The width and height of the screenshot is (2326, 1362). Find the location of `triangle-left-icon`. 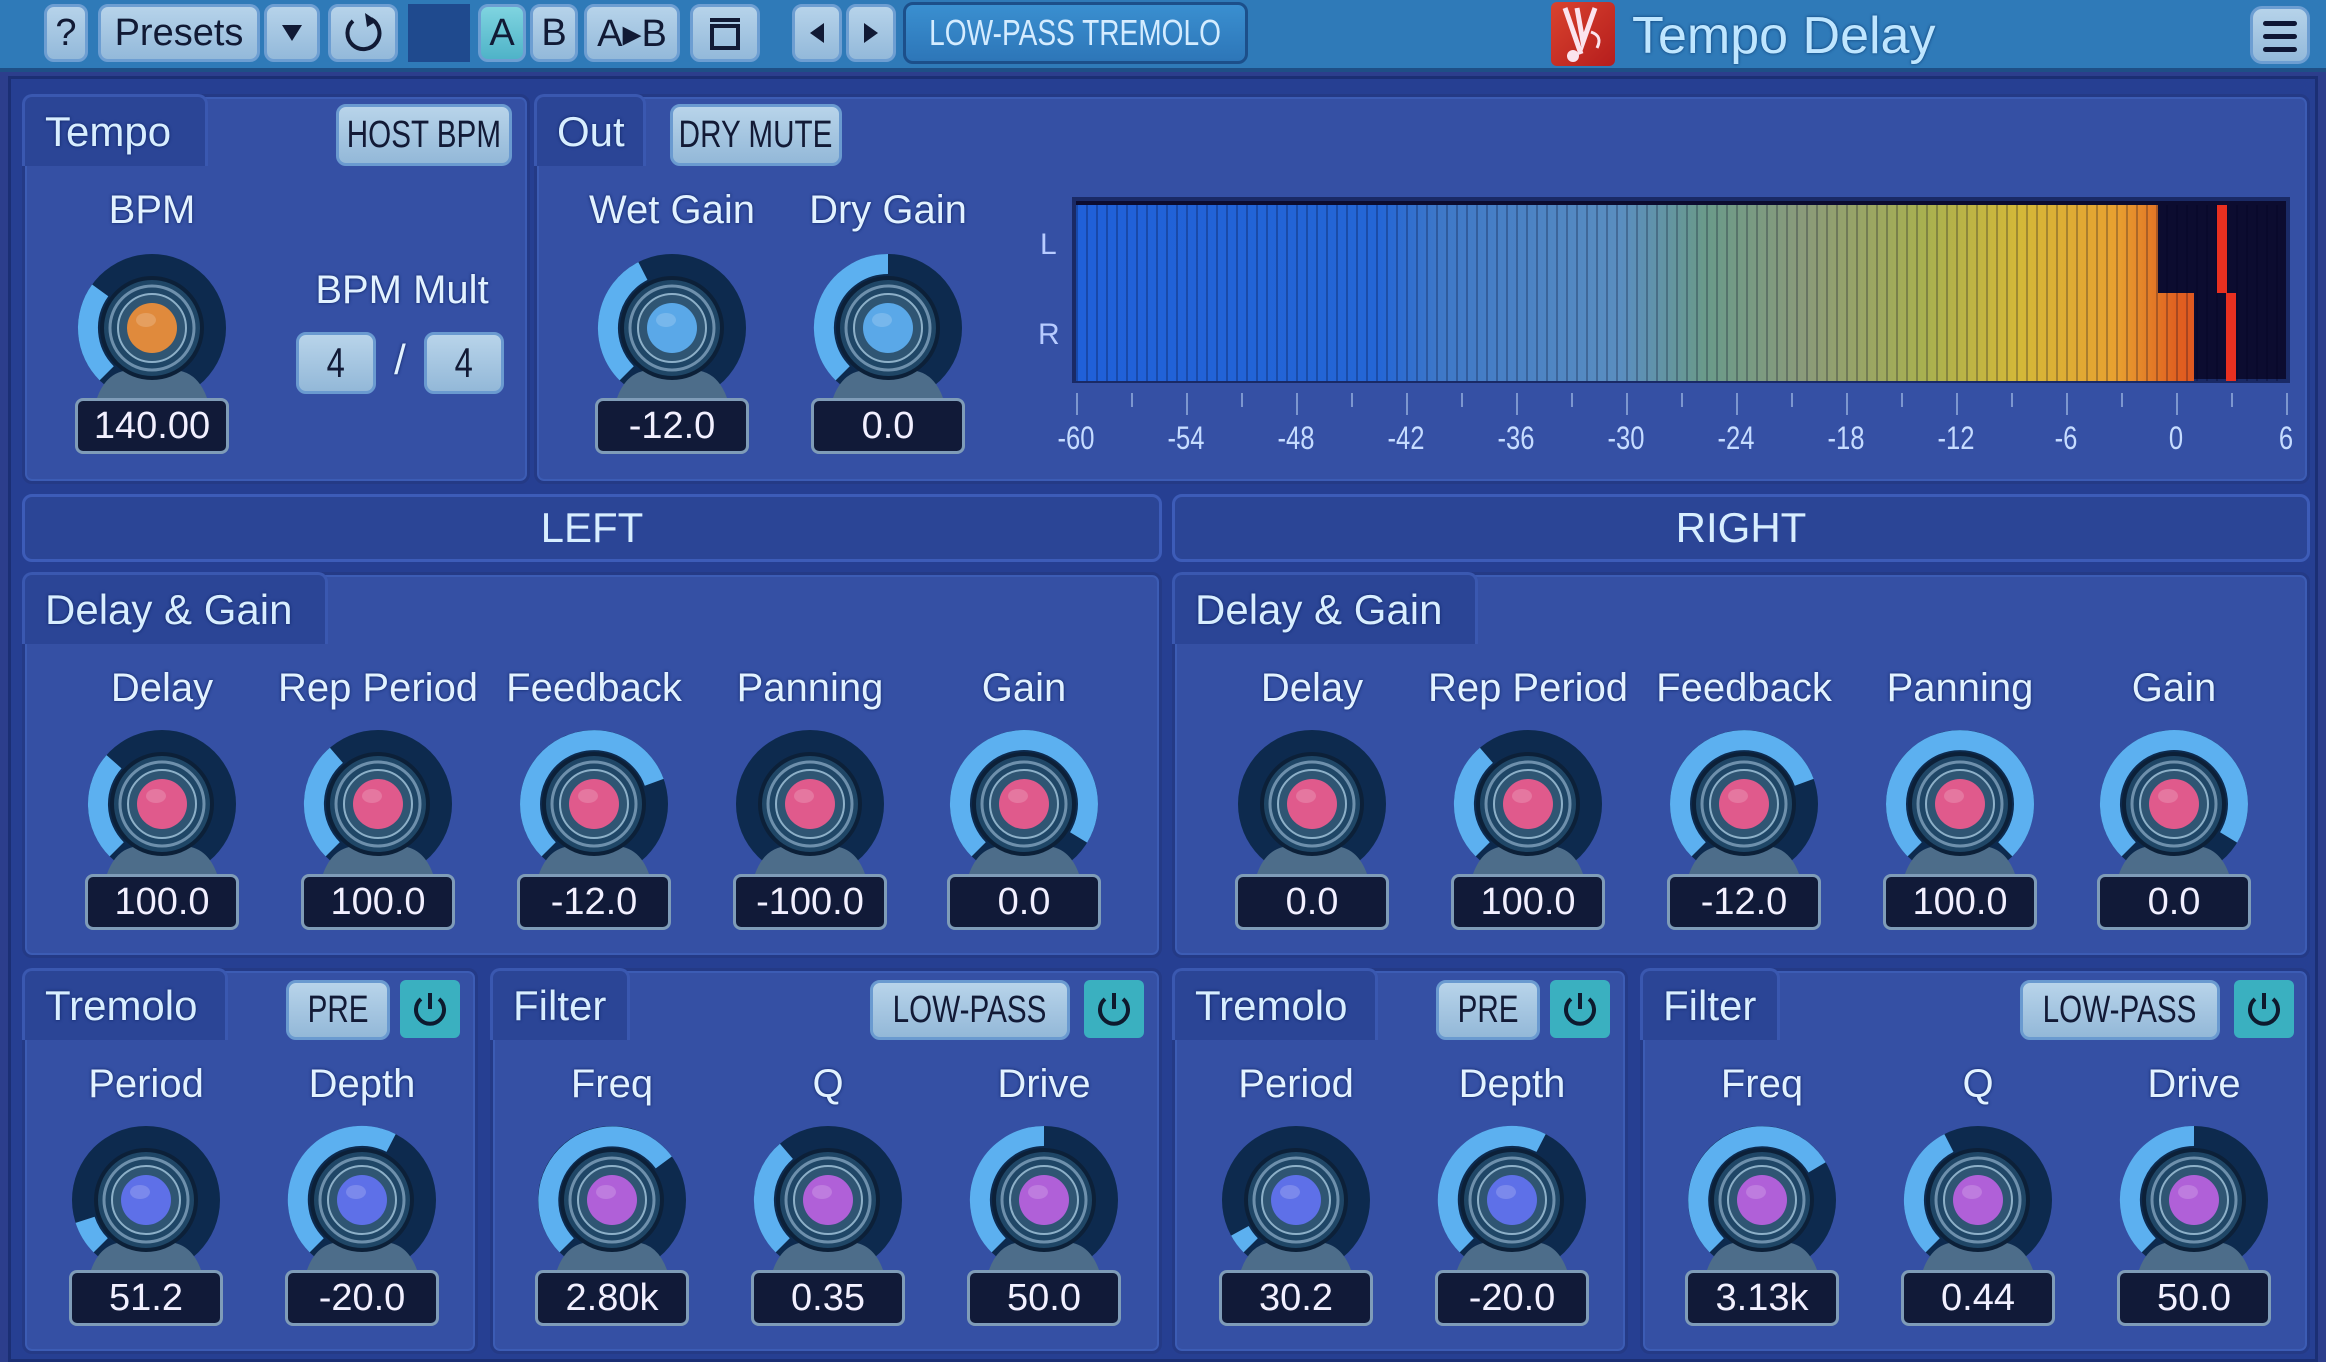

triangle-left-icon is located at coordinates (817, 33).